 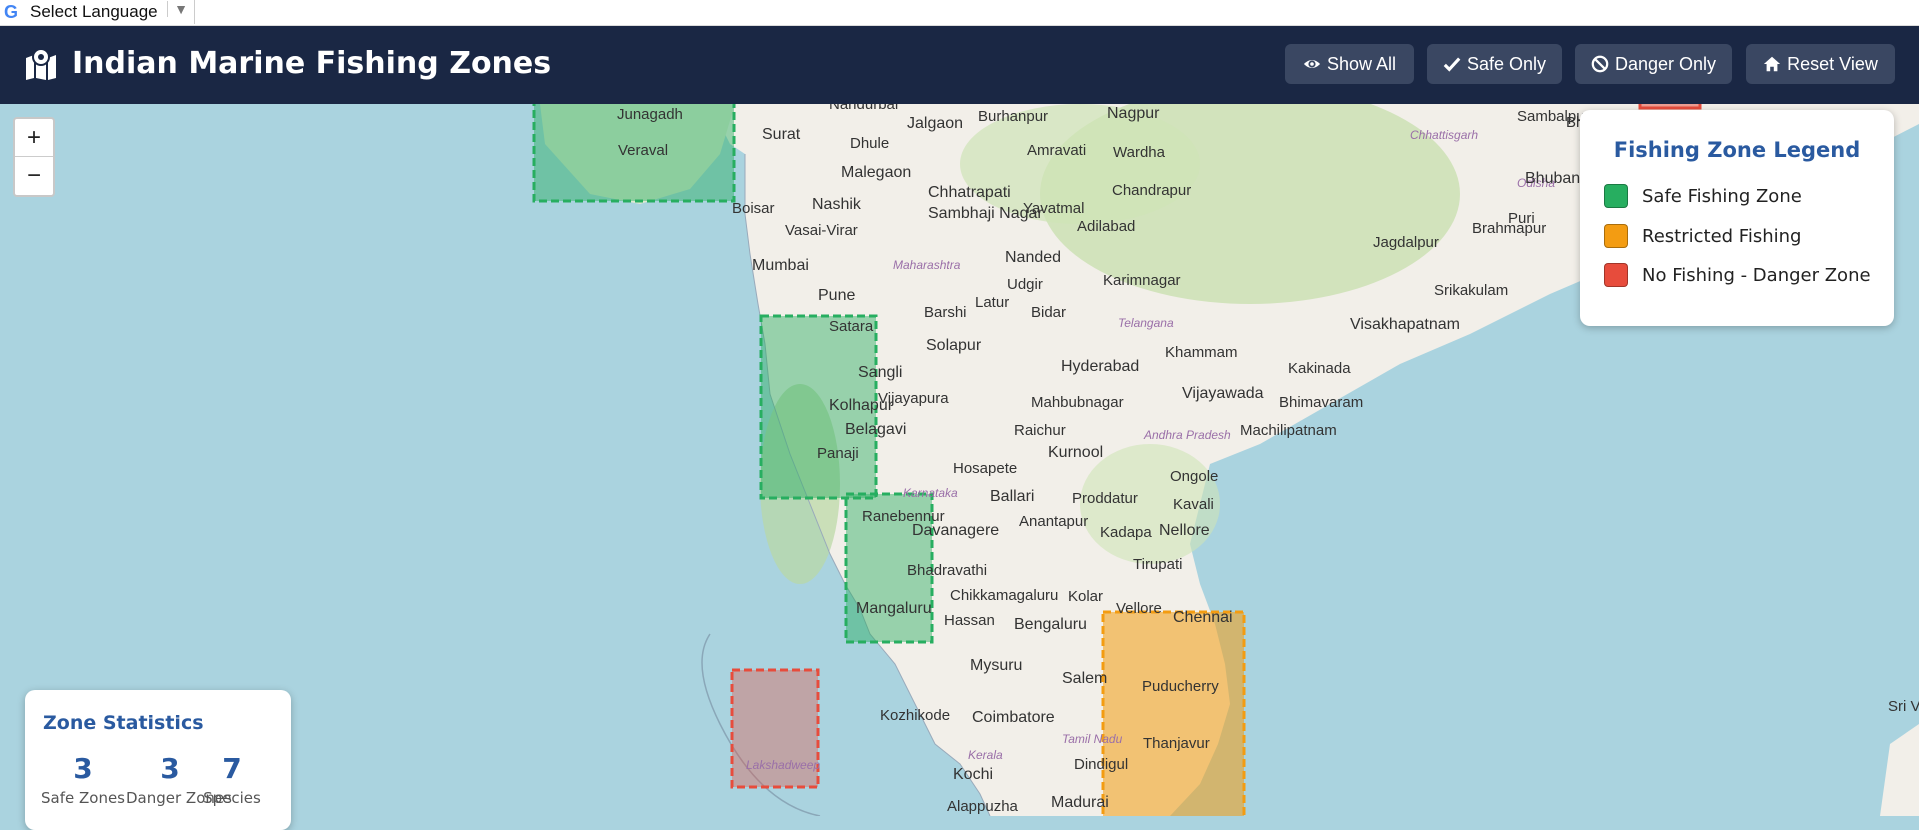 I want to click on map-label: Burhanpur, so click(x=1013, y=116).